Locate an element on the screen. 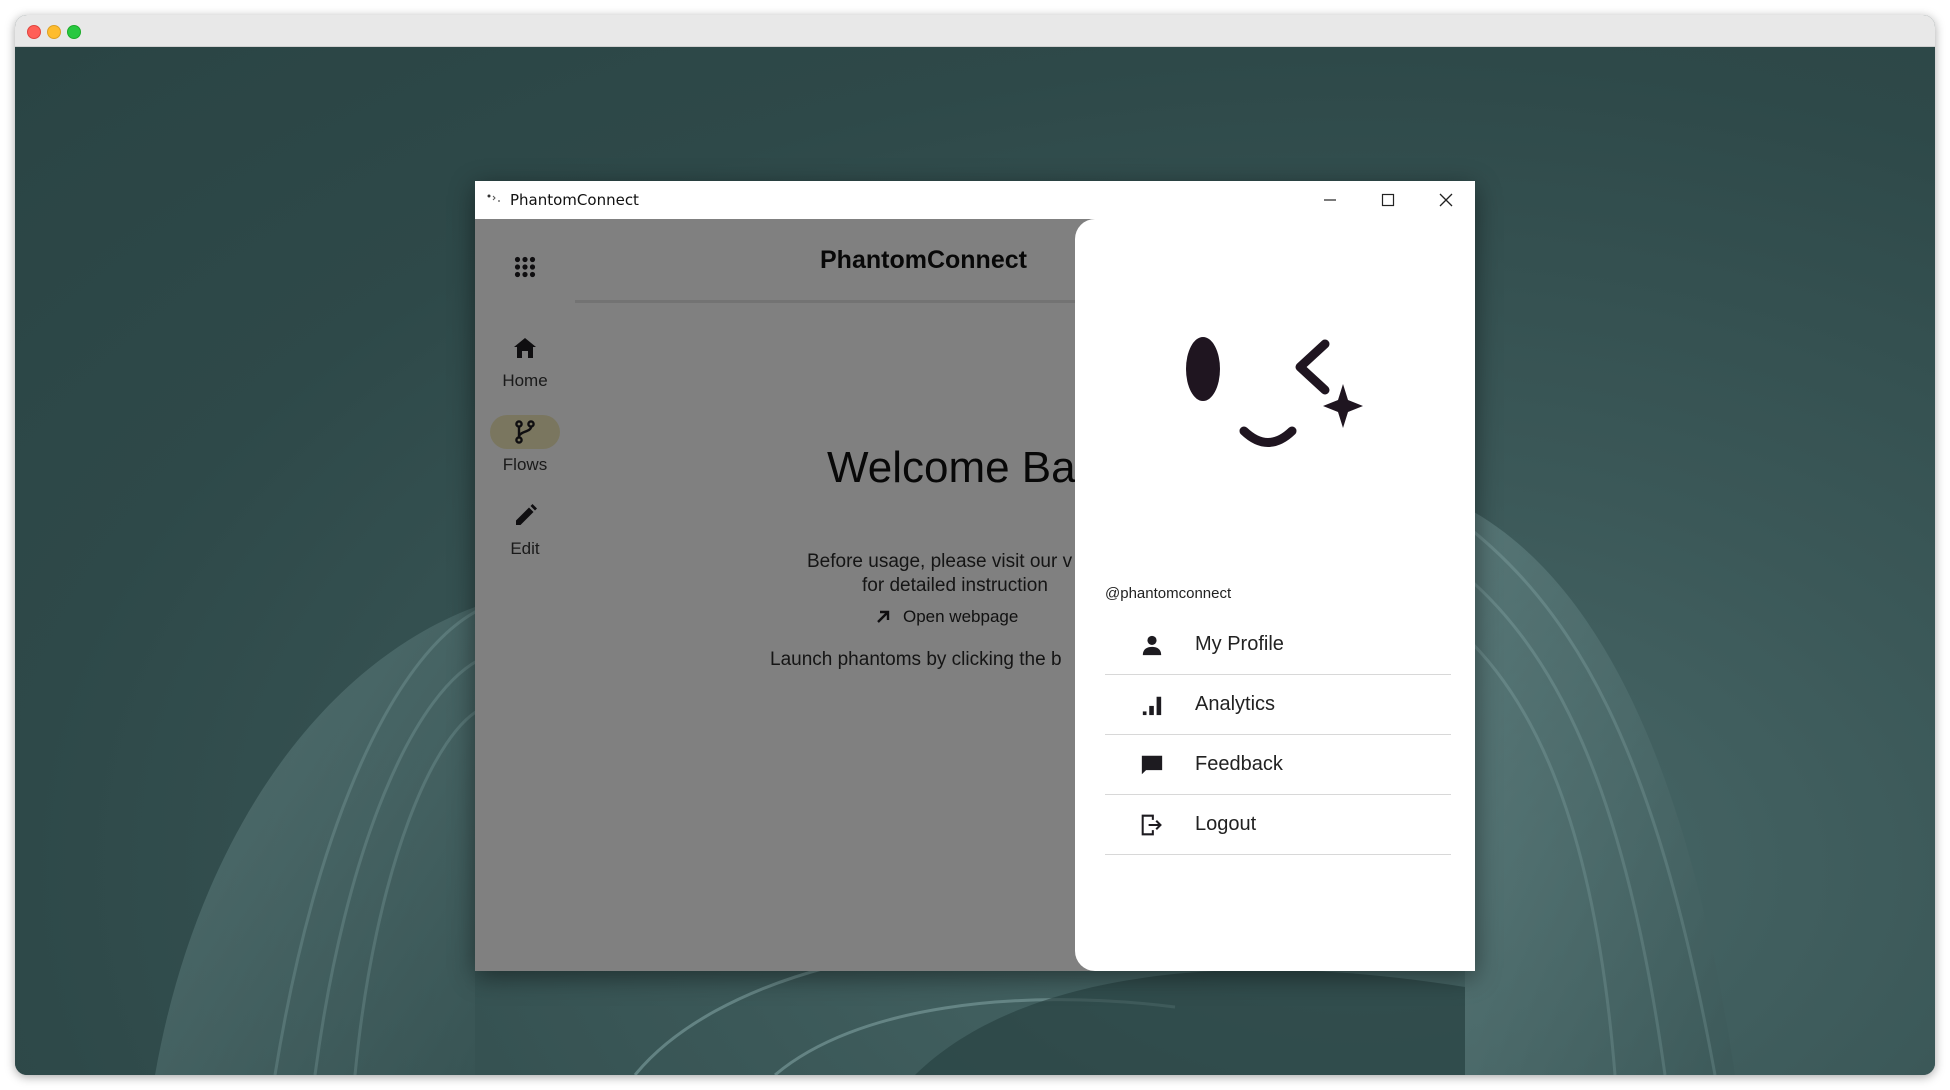 The image size is (1950, 1090). close-traffic-light is located at coordinates (34, 32).